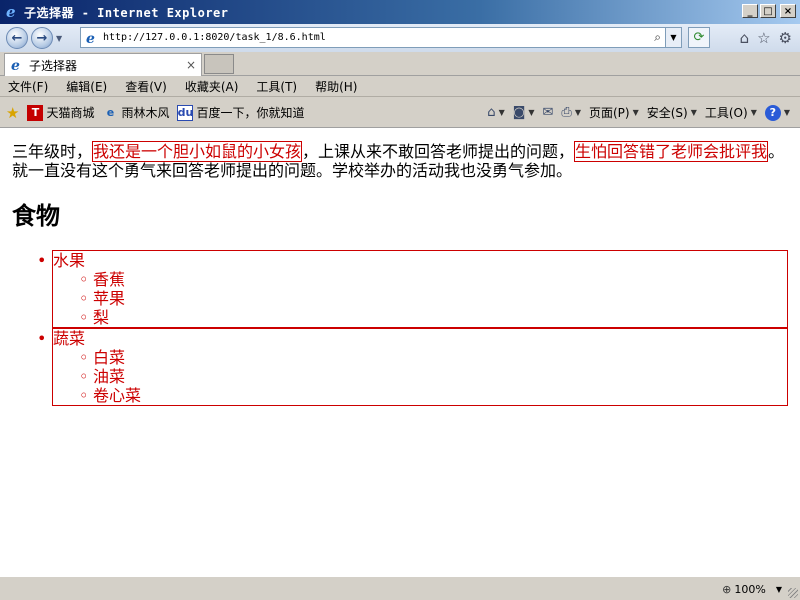 This screenshot has width=800, height=600. I want to click on back-button: ←, so click(17, 38).